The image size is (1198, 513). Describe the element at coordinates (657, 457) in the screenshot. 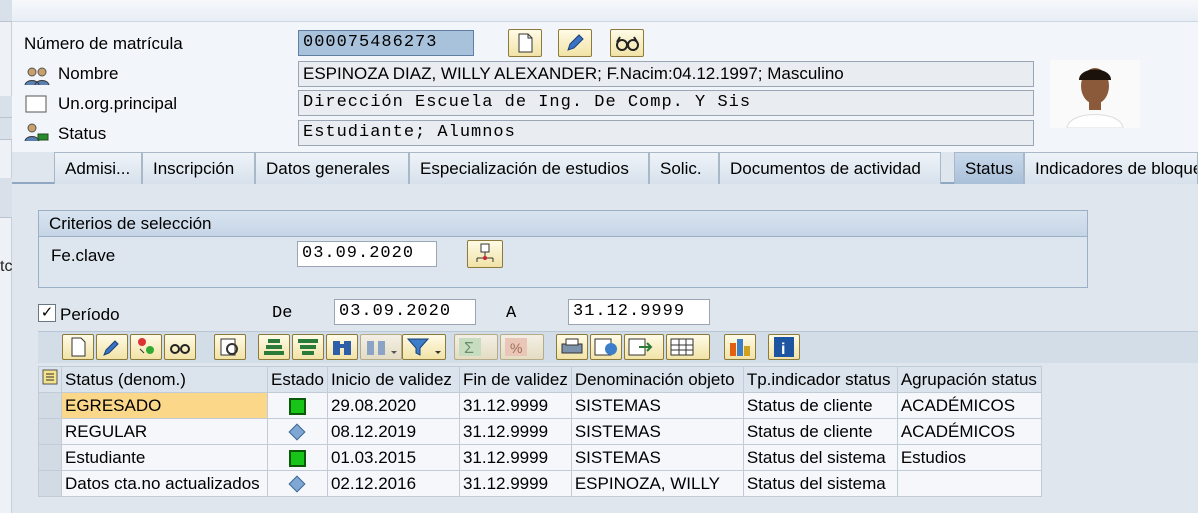

I see `objeto-cell: SISTEMAS` at that location.